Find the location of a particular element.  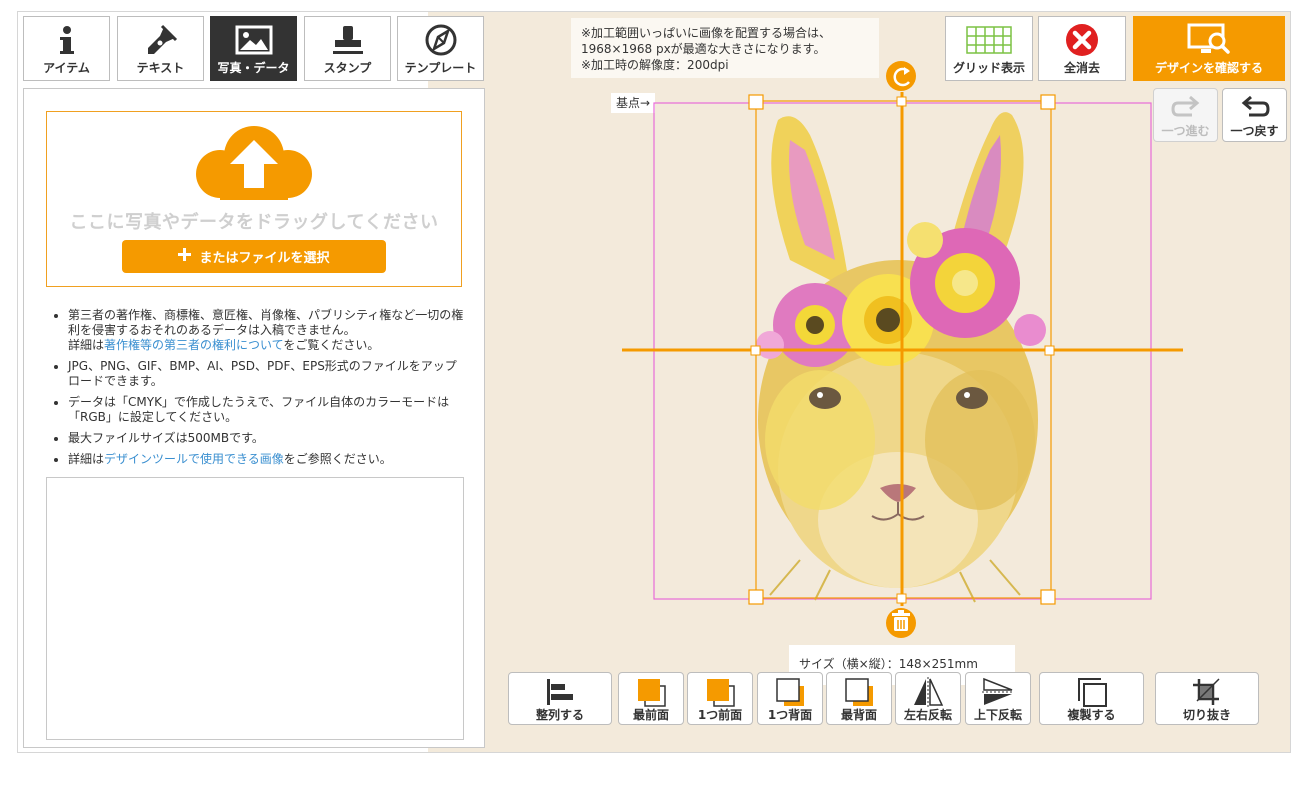

note-text: をご参照ください。 is located at coordinates (337, 459).